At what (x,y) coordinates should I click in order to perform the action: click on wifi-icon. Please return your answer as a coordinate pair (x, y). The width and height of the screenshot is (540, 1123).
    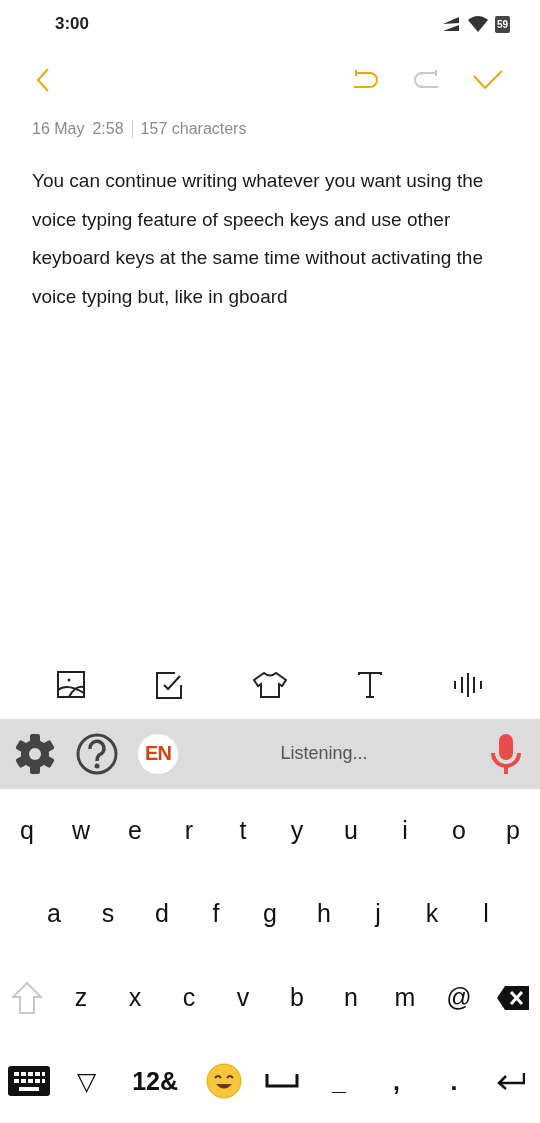
    Looking at the image, I should click on (477, 24).